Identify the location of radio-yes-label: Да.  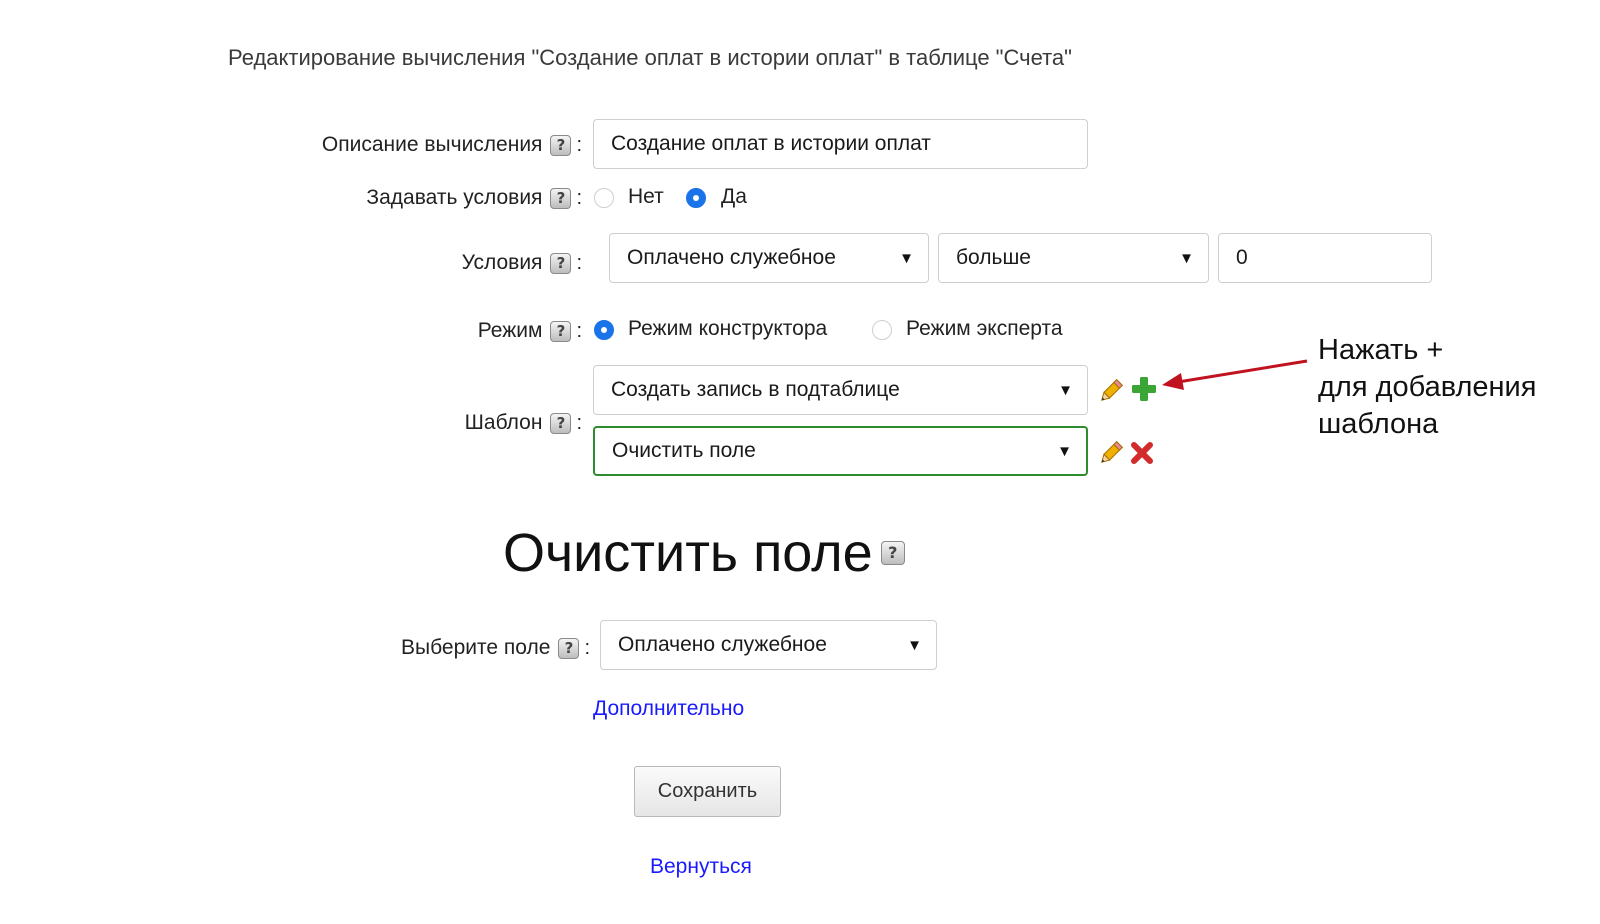
(734, 197).